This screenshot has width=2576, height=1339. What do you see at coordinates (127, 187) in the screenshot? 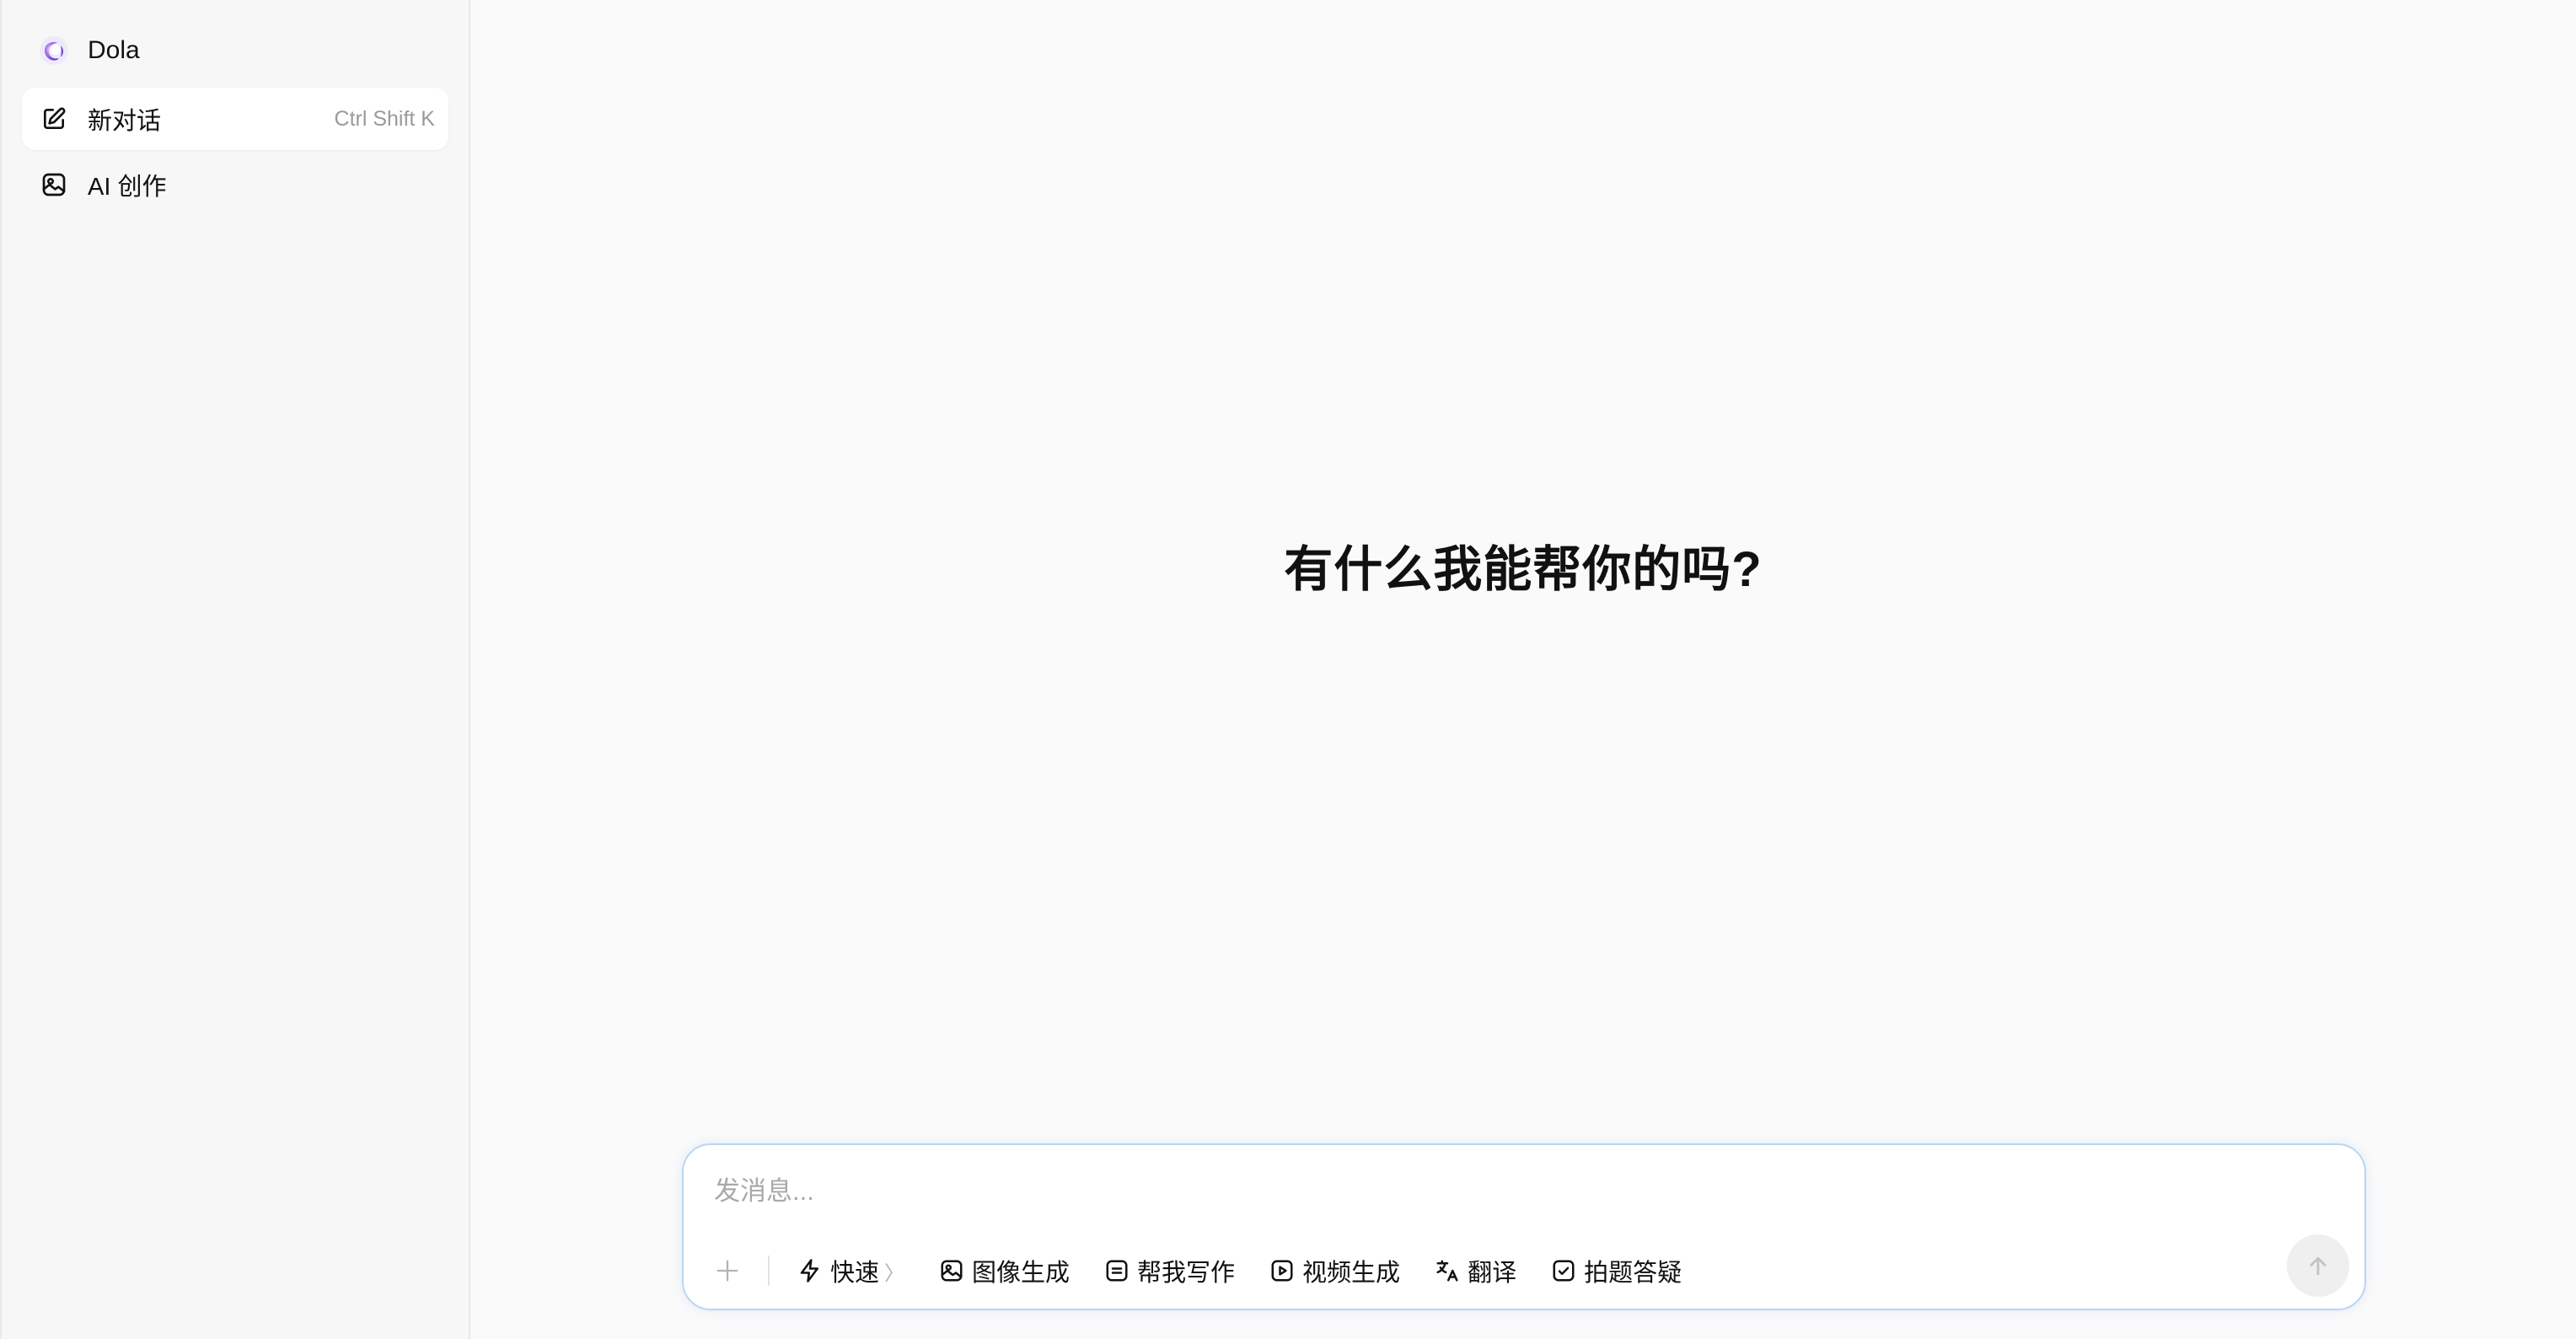
I see `sidebar-item-label: AI 创作` at bounding box center [127, 187].